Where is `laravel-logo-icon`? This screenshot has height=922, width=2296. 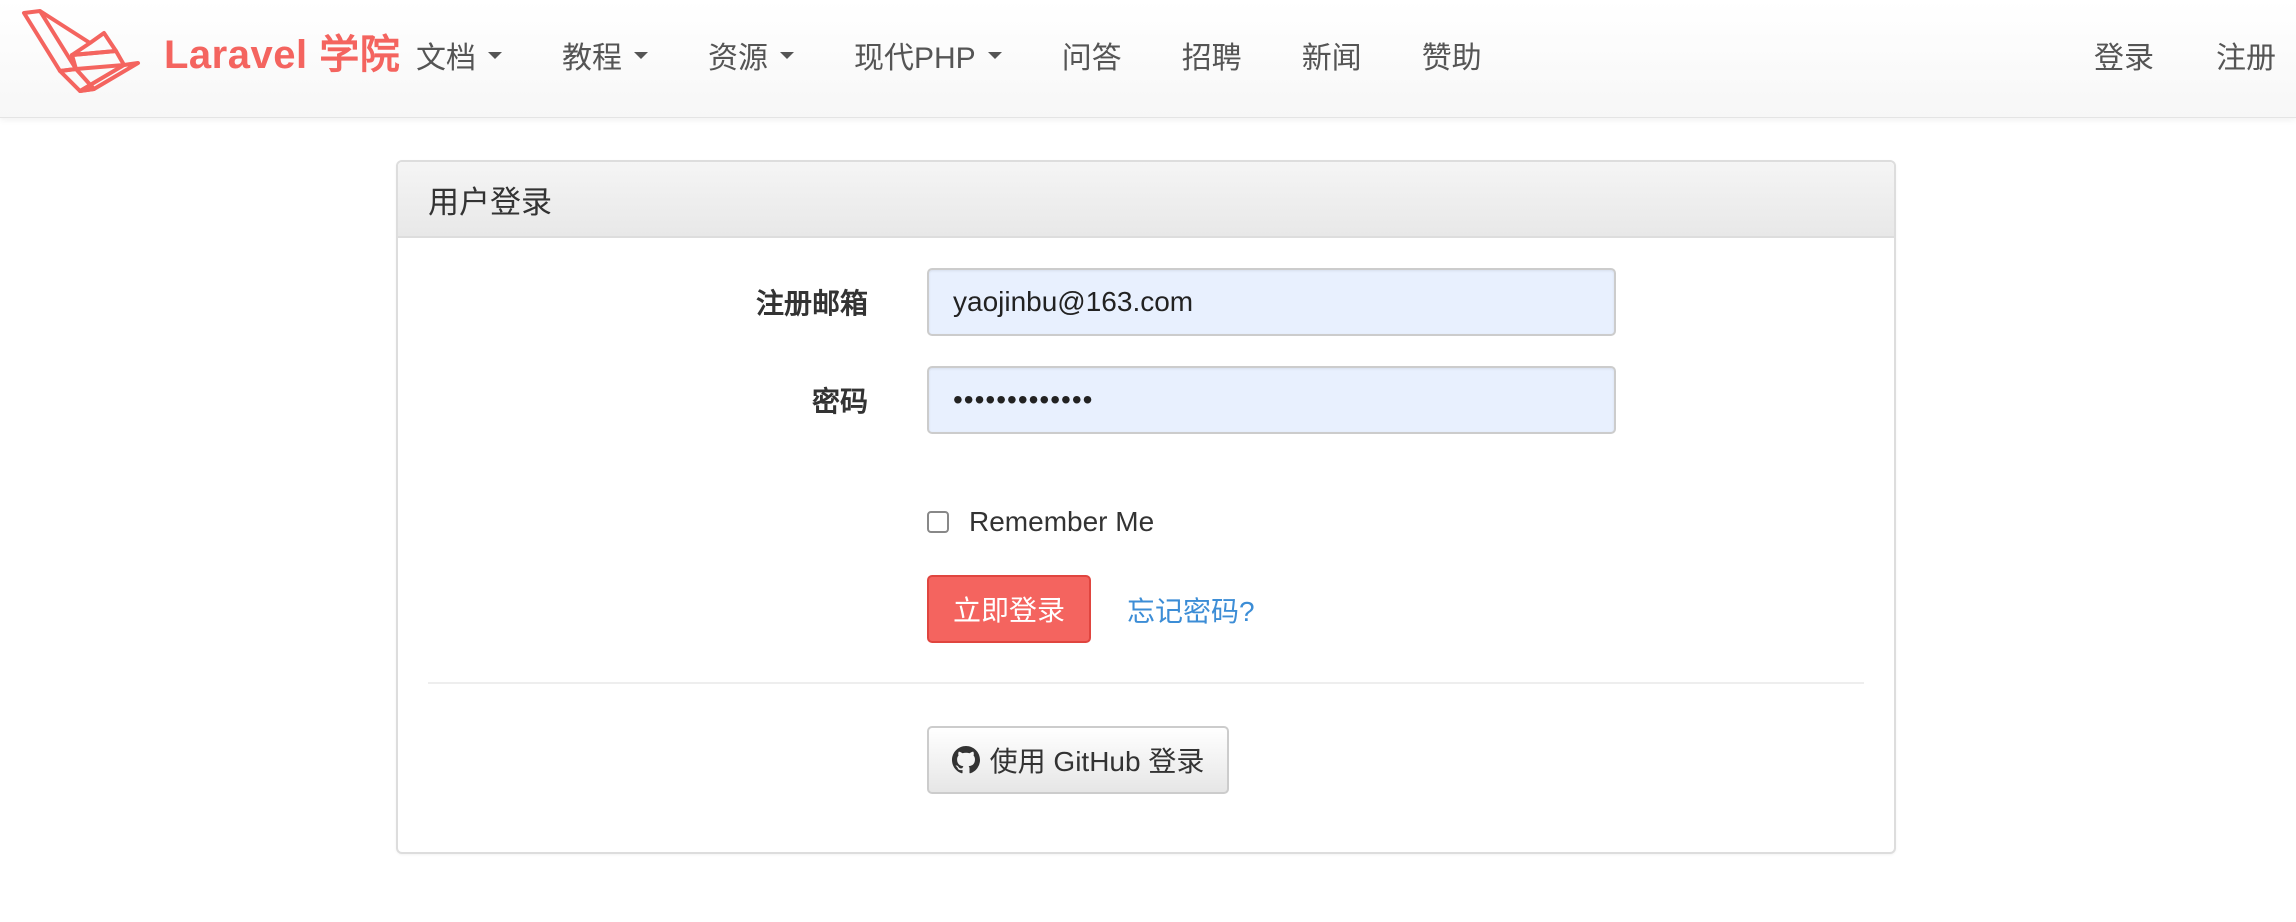 laravel-logo-icon is located at coordinates (82, 51).